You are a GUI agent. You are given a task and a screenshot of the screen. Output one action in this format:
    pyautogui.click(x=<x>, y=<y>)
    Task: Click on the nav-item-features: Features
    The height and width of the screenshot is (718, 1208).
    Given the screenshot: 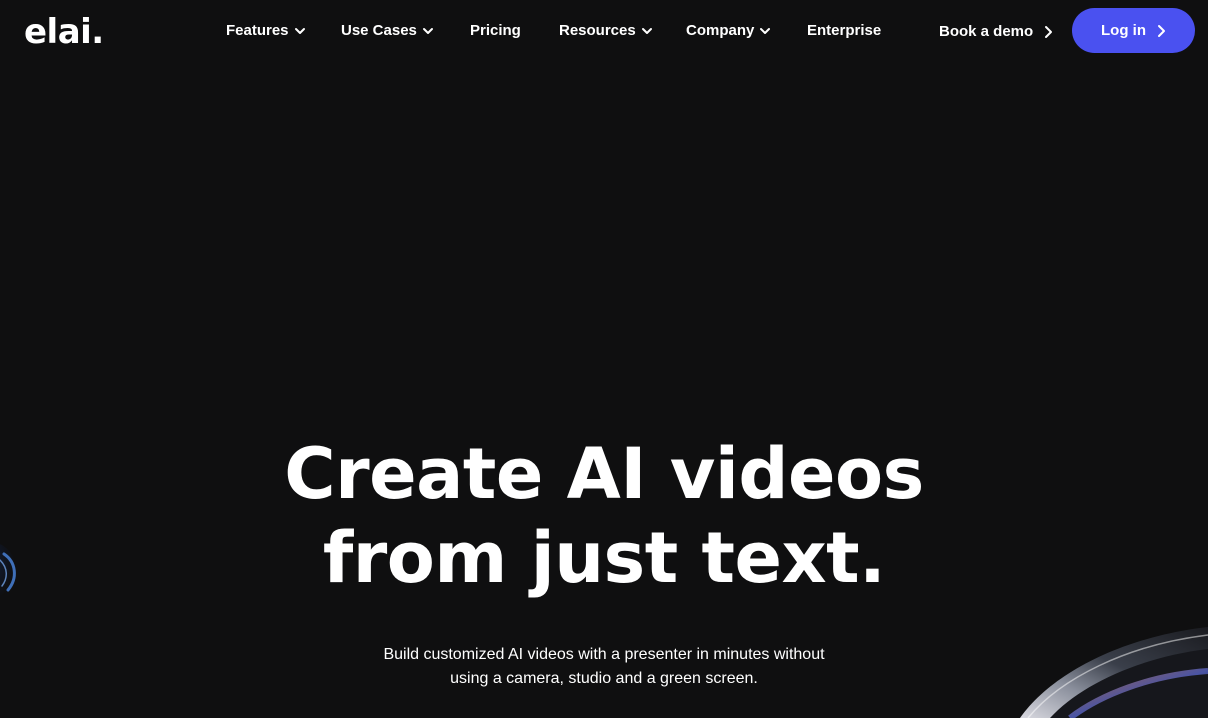 What is the action you would take?
    pyautogui.click(x=266, y=31)
    